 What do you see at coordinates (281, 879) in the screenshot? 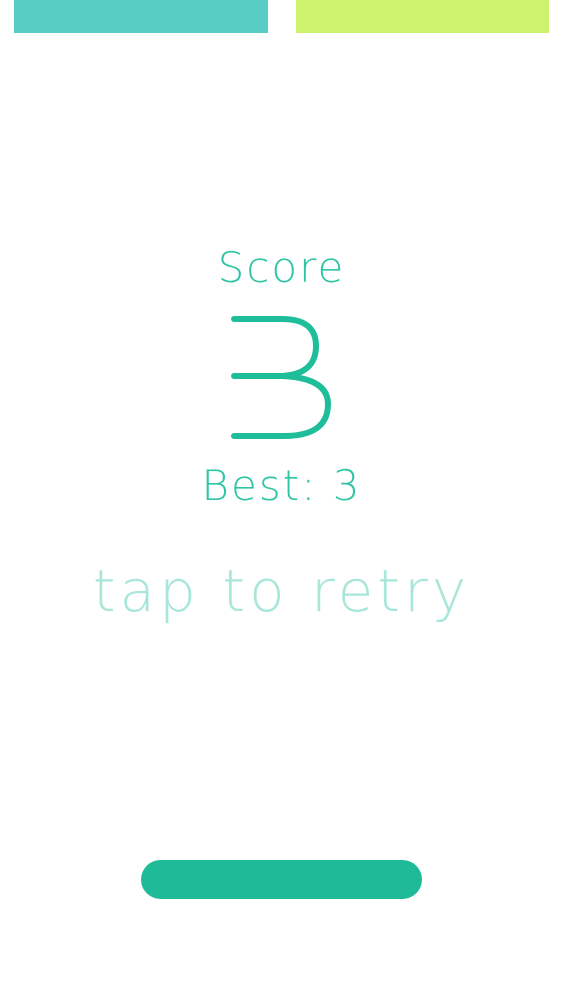
I see `bottom-pill-bar` at bounding box center [281, 879].